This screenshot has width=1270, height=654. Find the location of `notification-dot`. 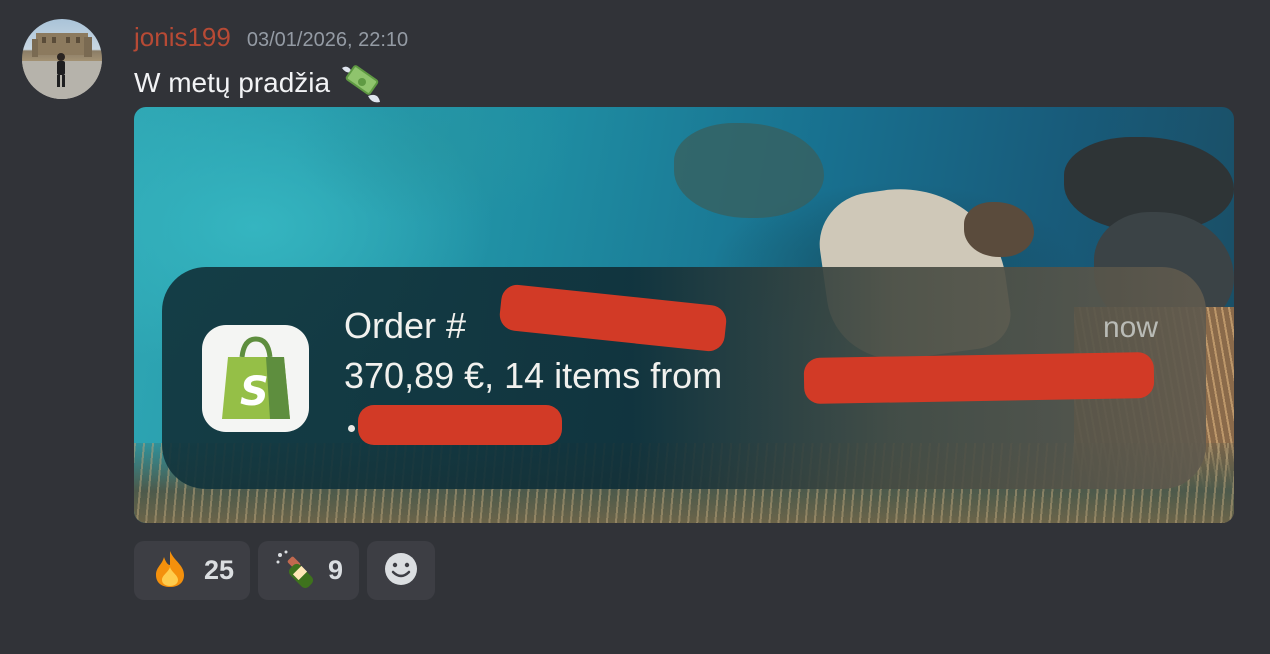

notification-dot is located at coordinates (351, 428).